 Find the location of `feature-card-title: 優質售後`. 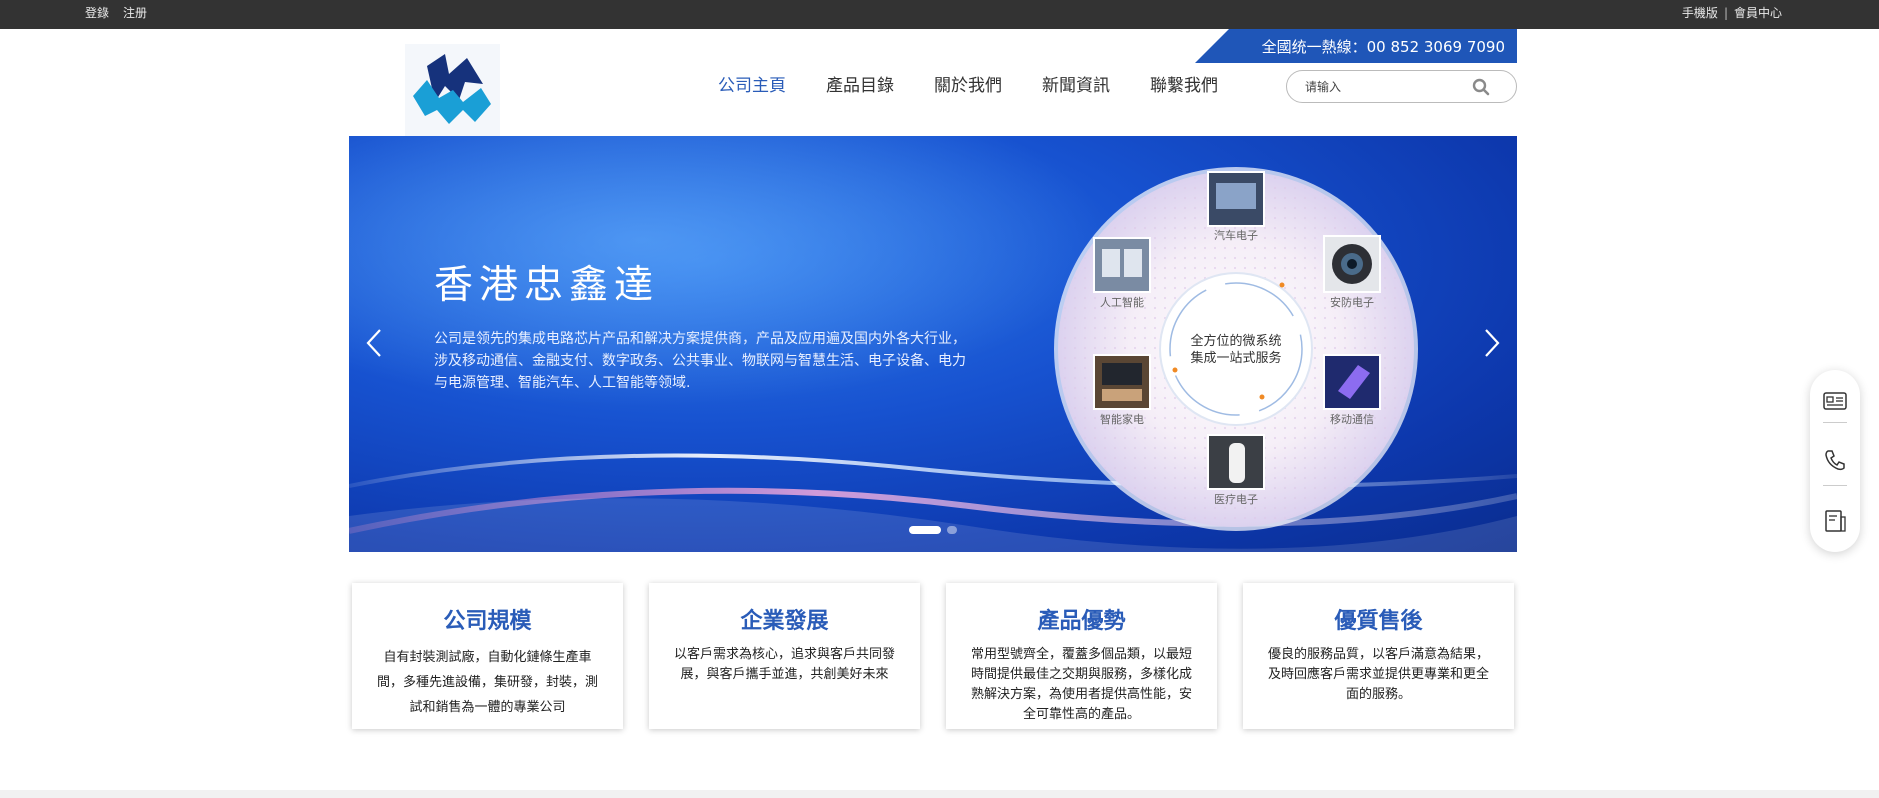

feature-card-title: 優質售後 is located at coordinates (1378, 621).